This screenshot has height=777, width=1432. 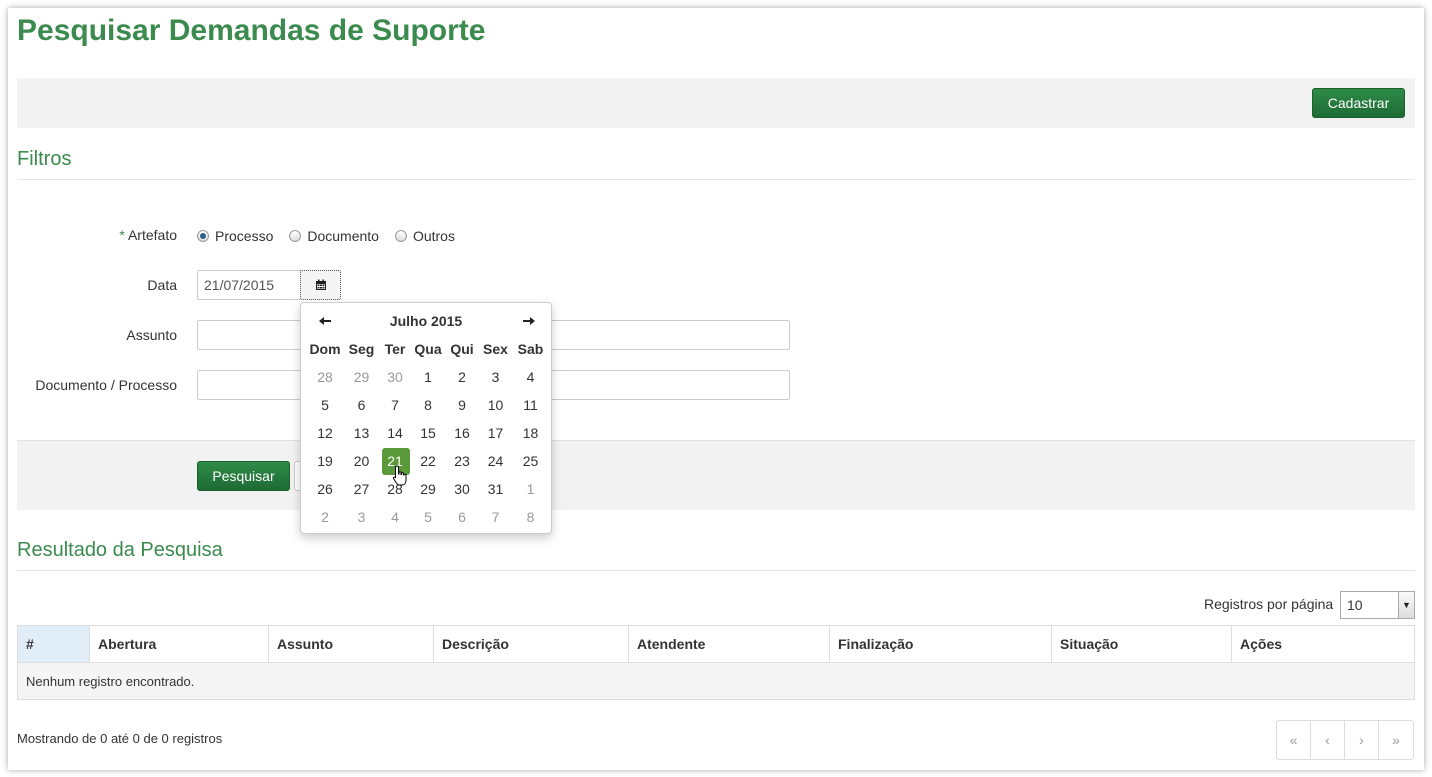 I want to click on datepicker-day: 10, so click(x=495, y=405).